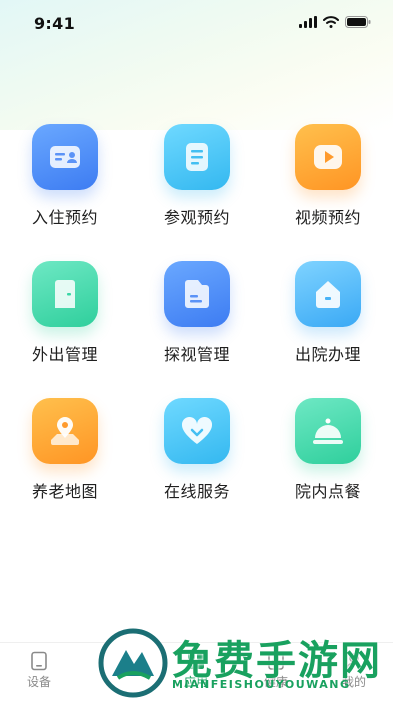  What do you see at coordinates (65, 157) in the screenshot?
I see `id-card-icon` at bounding box center [65, 157].